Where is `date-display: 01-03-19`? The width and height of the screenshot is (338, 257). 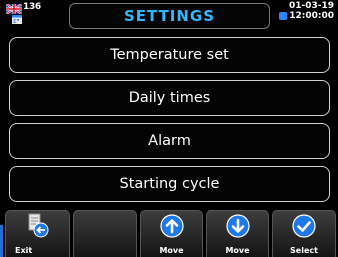 date-display: 01-03-19 is located at coordinates (311, 6).